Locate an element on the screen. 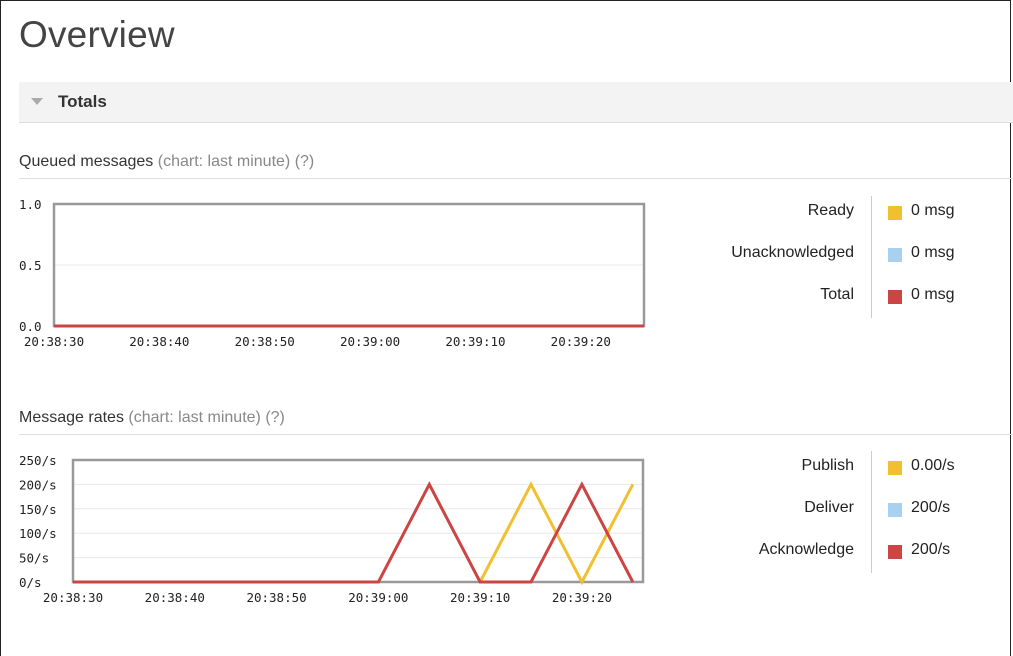  rates-y-tick-label: 50/s is located at coordinates (34, 558).